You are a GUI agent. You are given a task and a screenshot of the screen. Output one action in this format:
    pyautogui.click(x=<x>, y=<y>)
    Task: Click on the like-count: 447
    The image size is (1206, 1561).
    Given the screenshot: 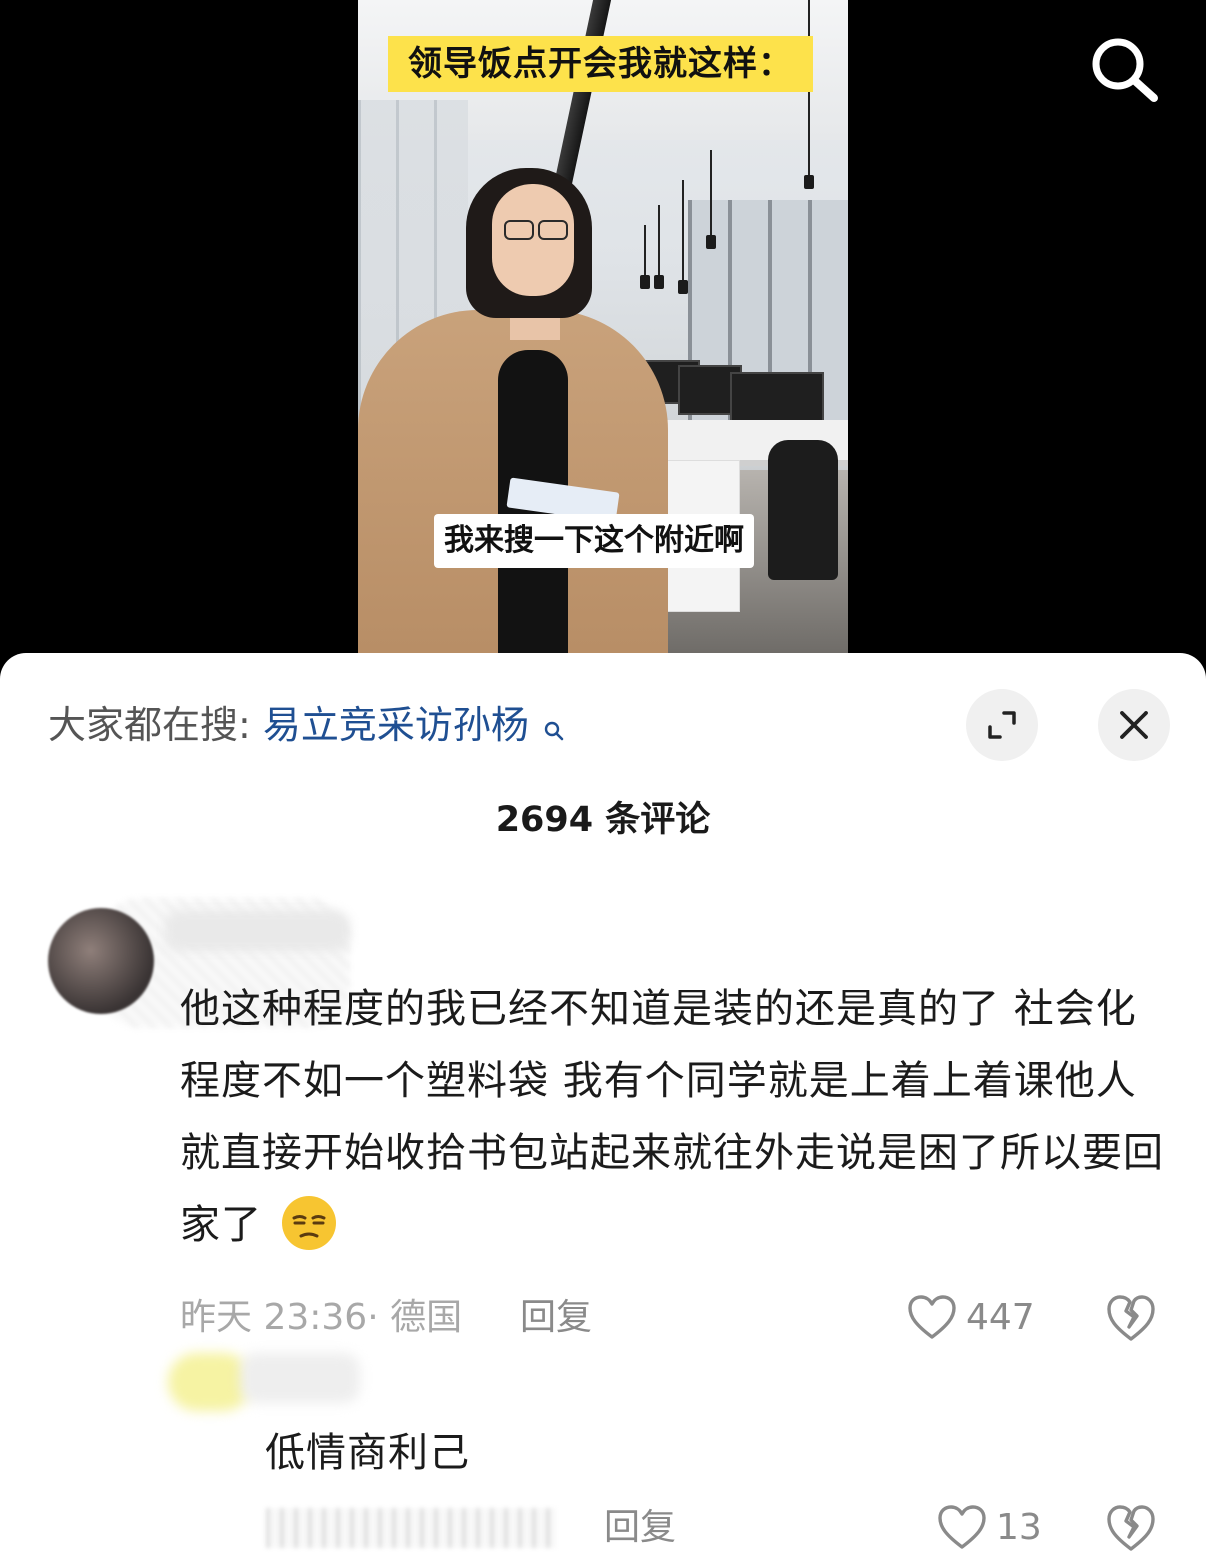 What is the action you would take?
    pyautogui.click(x=1000, y=1317)
    